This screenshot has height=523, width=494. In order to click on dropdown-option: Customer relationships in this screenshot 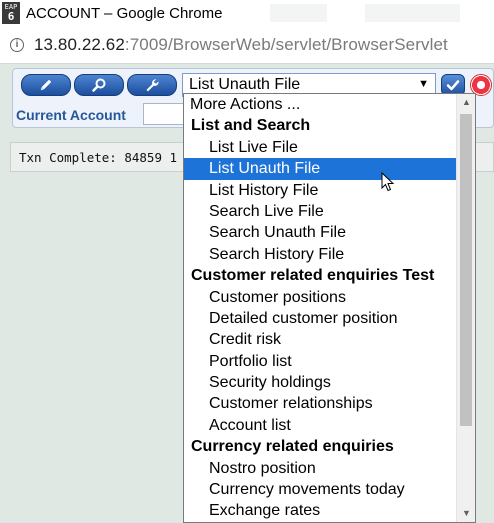, I will do `click(320, 403)`.